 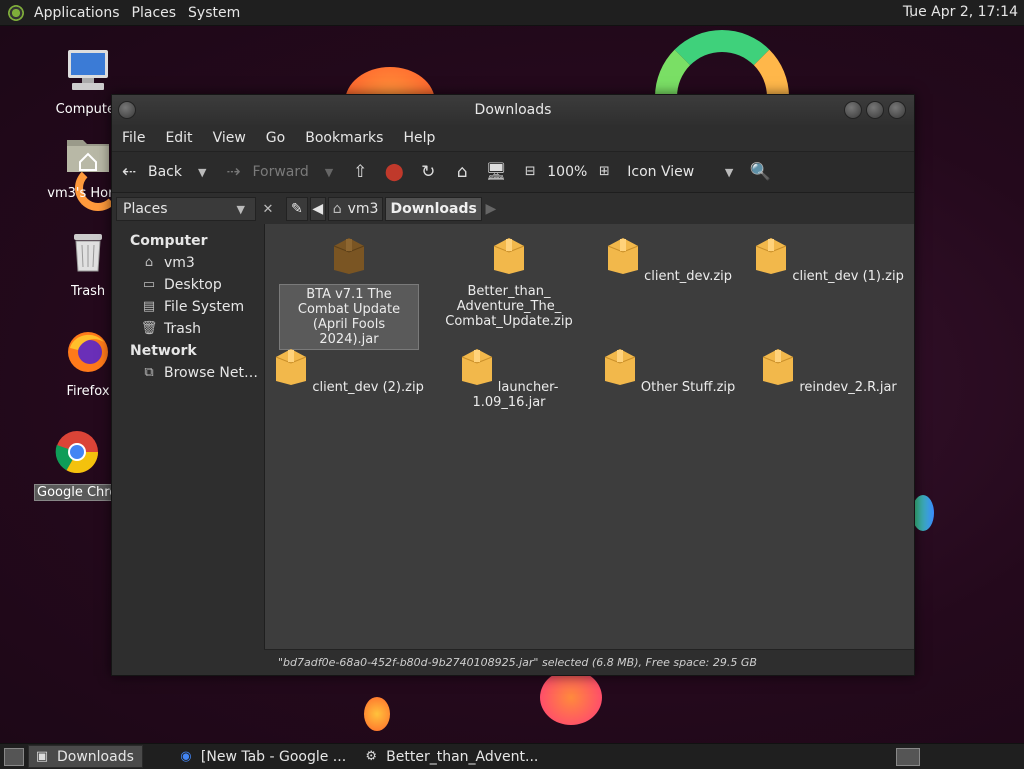 I want to click on menu-view: View, so click(x=229, y=138).